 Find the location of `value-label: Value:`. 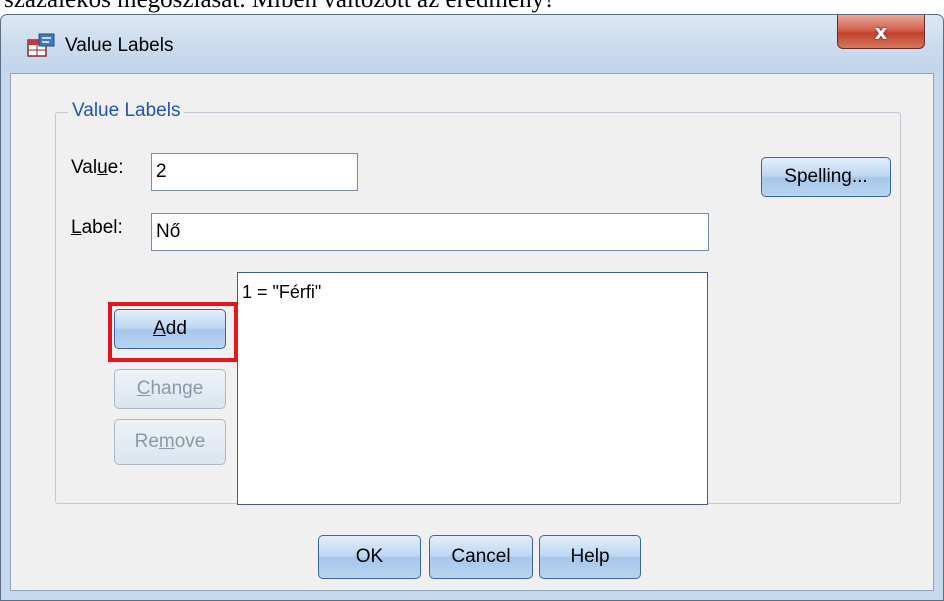

value-label: Value: is located at coordinates (97, 167).